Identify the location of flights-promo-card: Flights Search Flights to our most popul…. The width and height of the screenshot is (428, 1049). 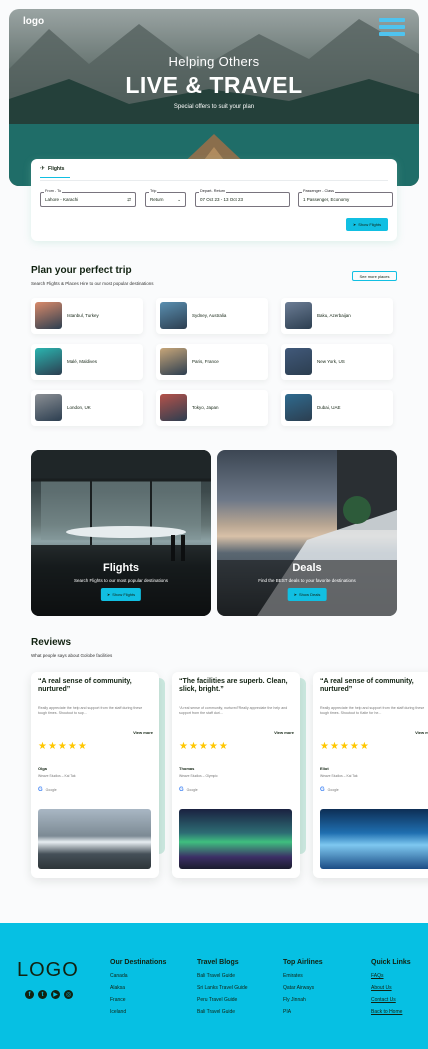
(121, 533).